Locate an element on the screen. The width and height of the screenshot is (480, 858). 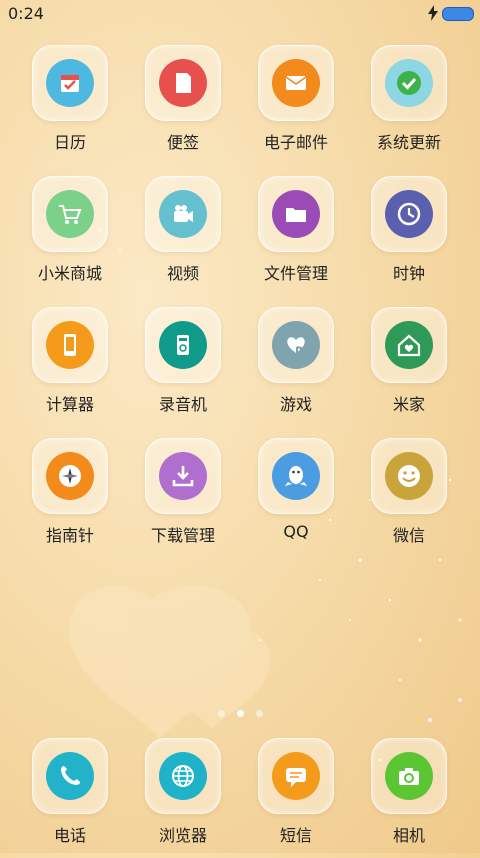
app-label: 相机 is located at coordinates (408, 835).